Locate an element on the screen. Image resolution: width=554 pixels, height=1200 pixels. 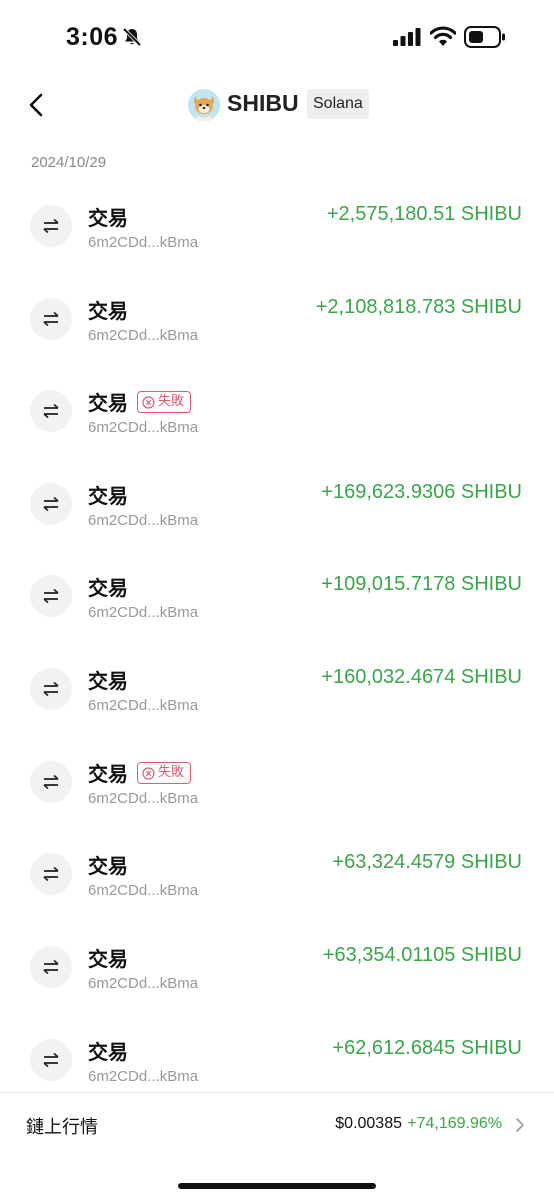
transaction-row: 交易 6m2CDd...kBma +109,015.7178 SHIBU is located at coordinates (277, 598).